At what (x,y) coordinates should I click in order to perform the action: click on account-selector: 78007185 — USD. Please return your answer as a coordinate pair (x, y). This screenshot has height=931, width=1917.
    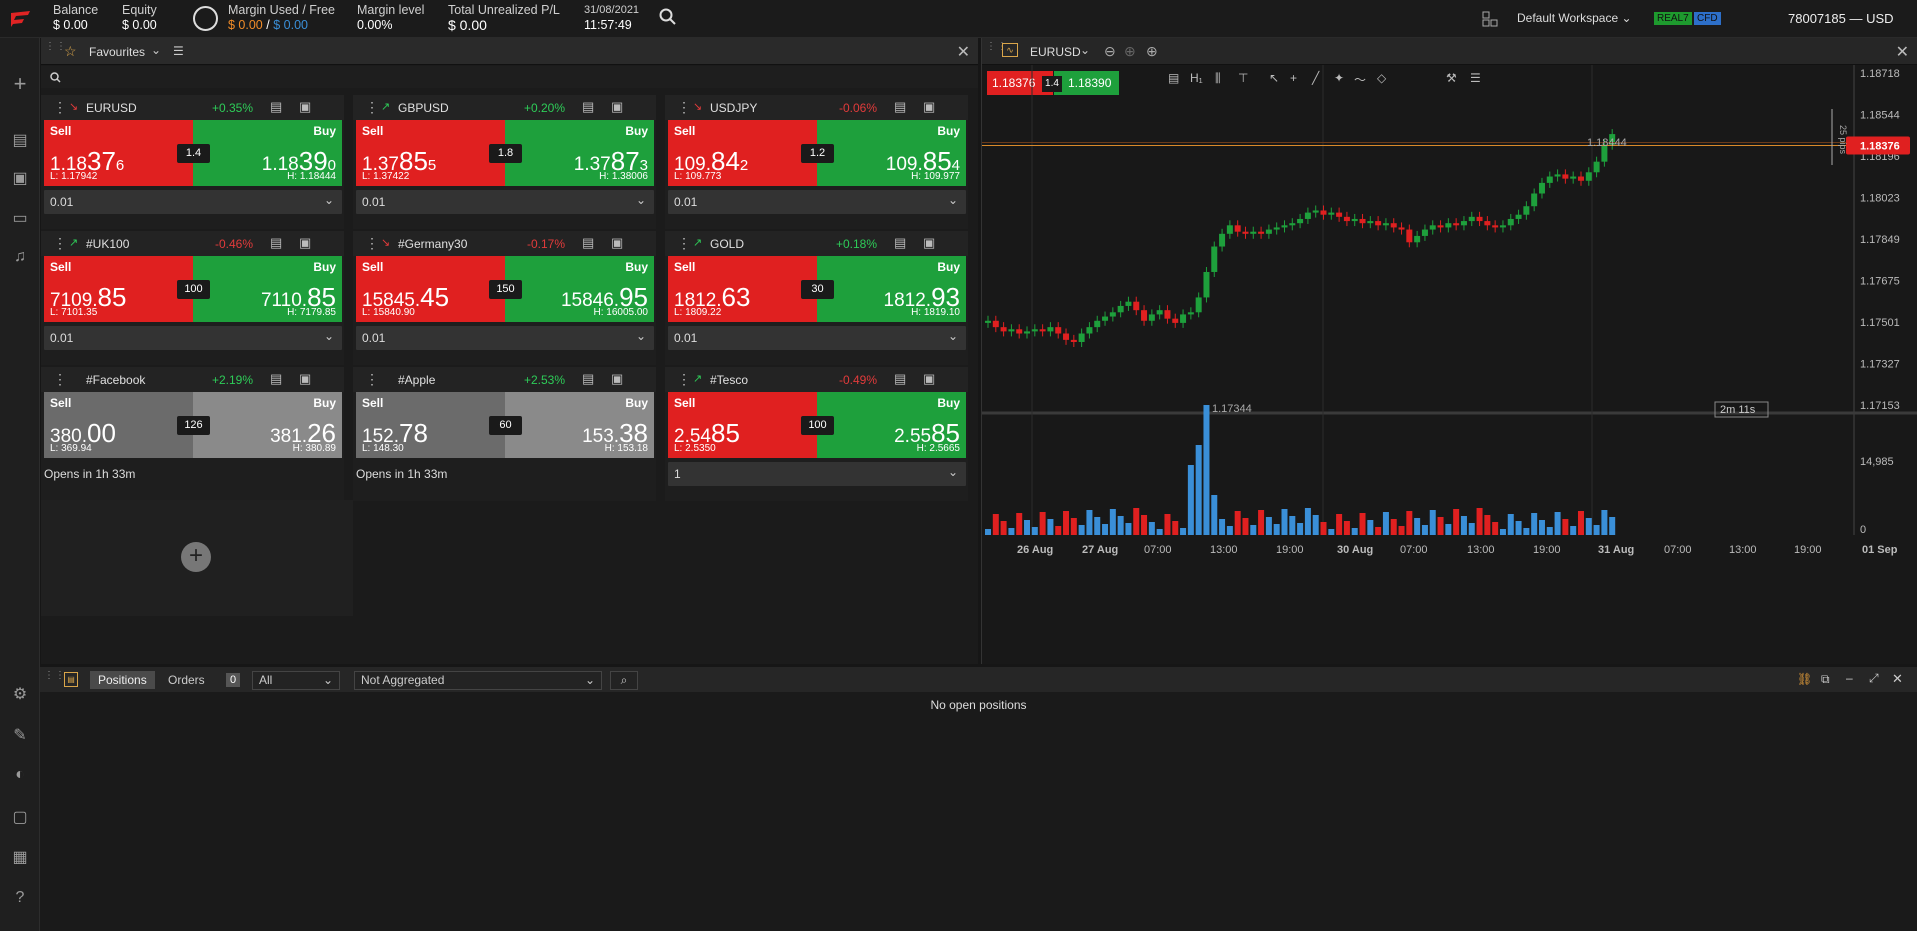
    Looking at the image, I should click on (1841, 18).